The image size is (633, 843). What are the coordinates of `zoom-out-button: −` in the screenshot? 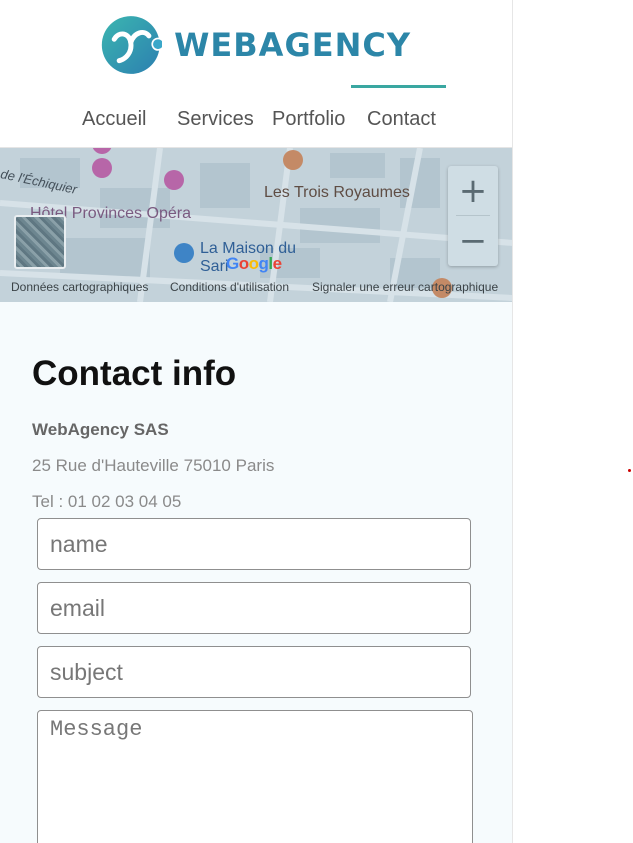 It's located at (473, 241).